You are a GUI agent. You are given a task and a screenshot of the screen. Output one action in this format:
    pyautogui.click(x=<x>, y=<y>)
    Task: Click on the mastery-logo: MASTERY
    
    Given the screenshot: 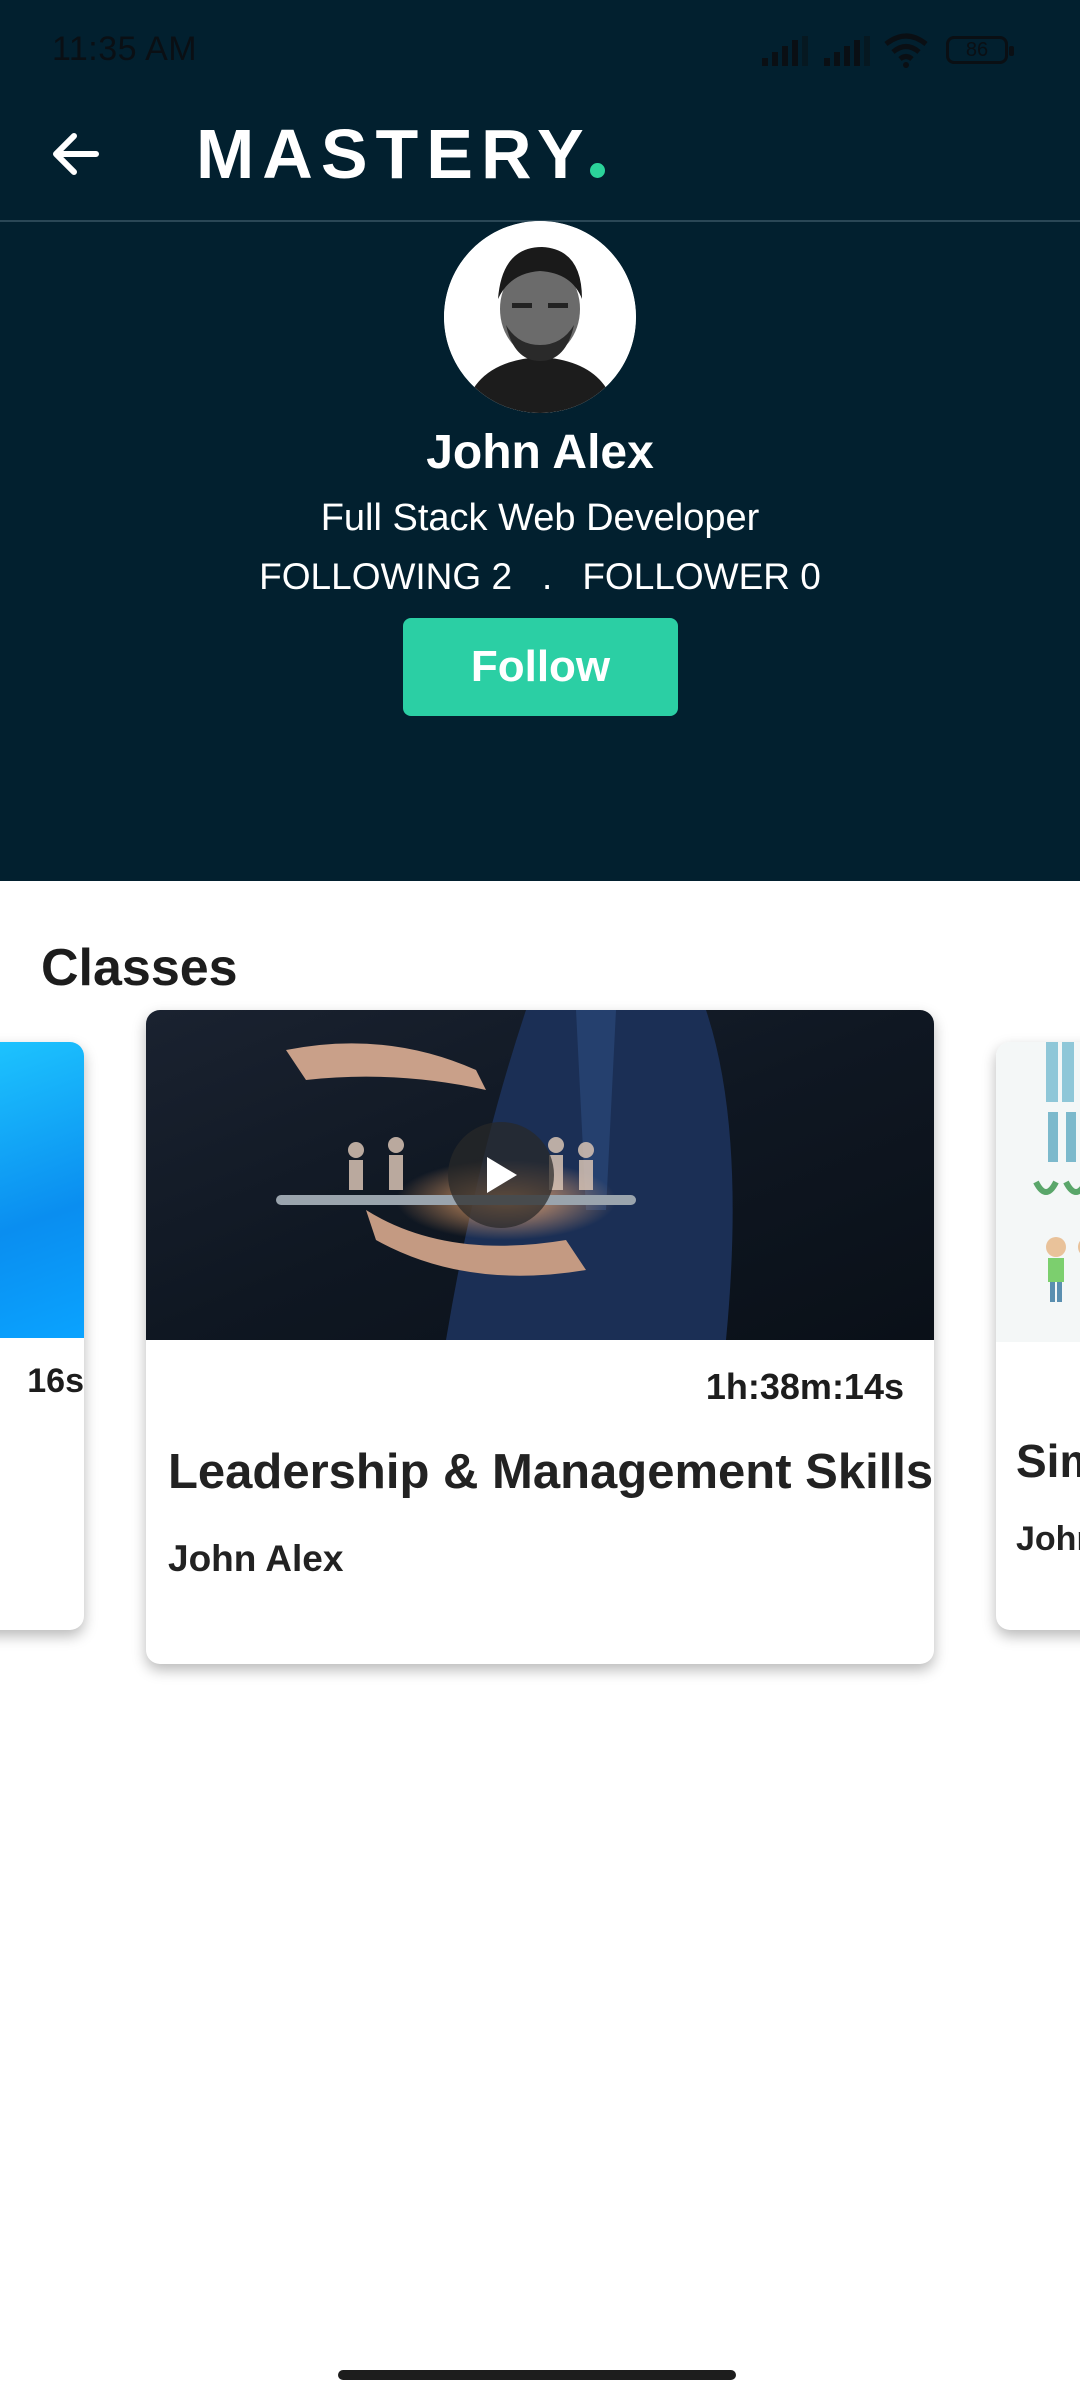 What is the action you would take?
    pyautogui.click(x=400, y=154)
    